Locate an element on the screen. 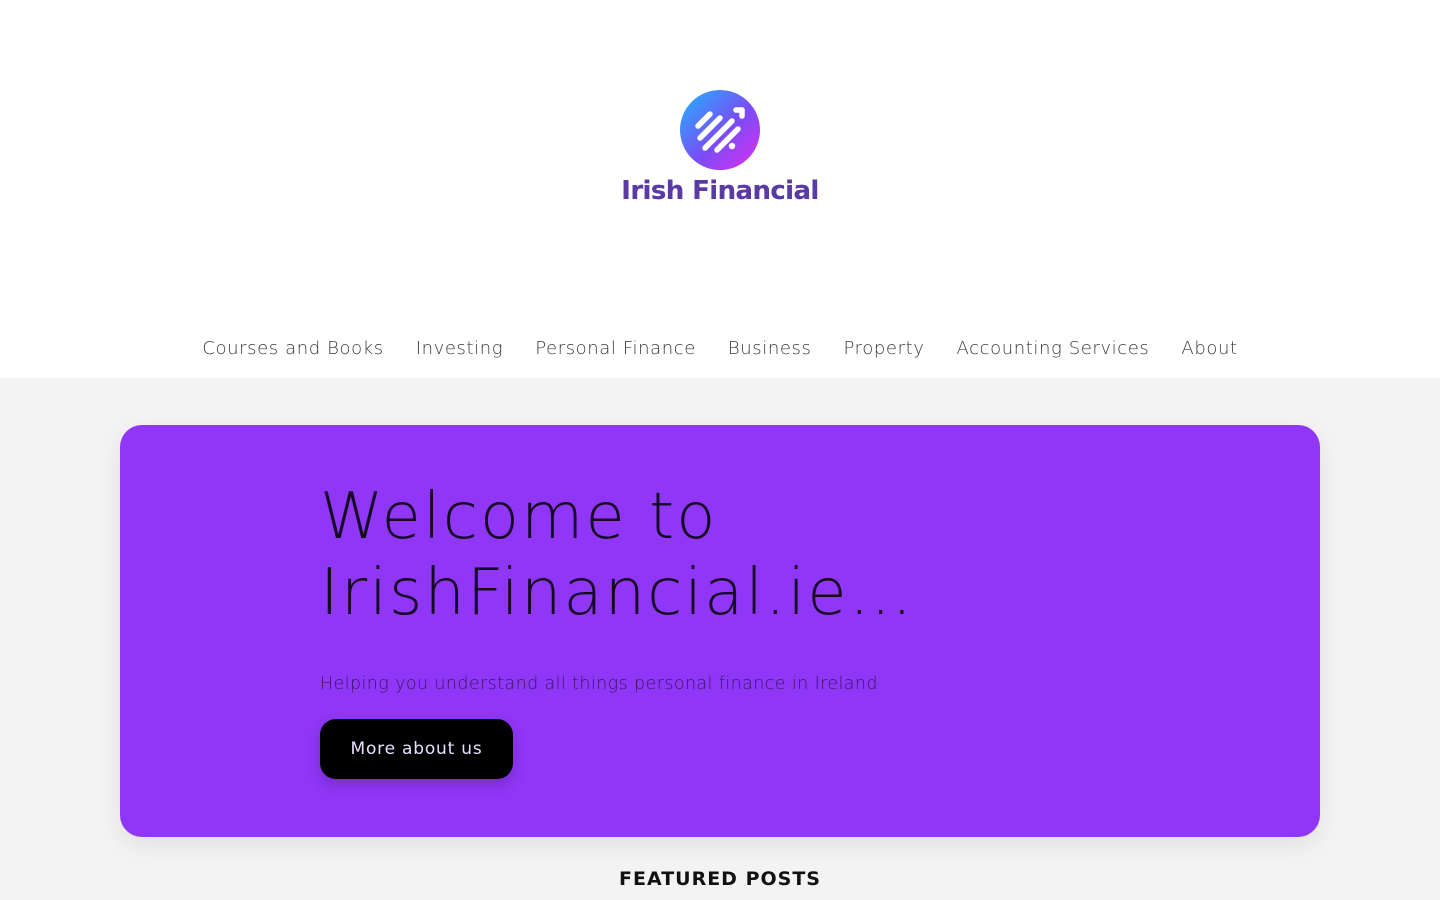 This screenshot has width=1440, height=900. nav-item-accounting-services: Accounting Services is located at coordinates (1053, 348).